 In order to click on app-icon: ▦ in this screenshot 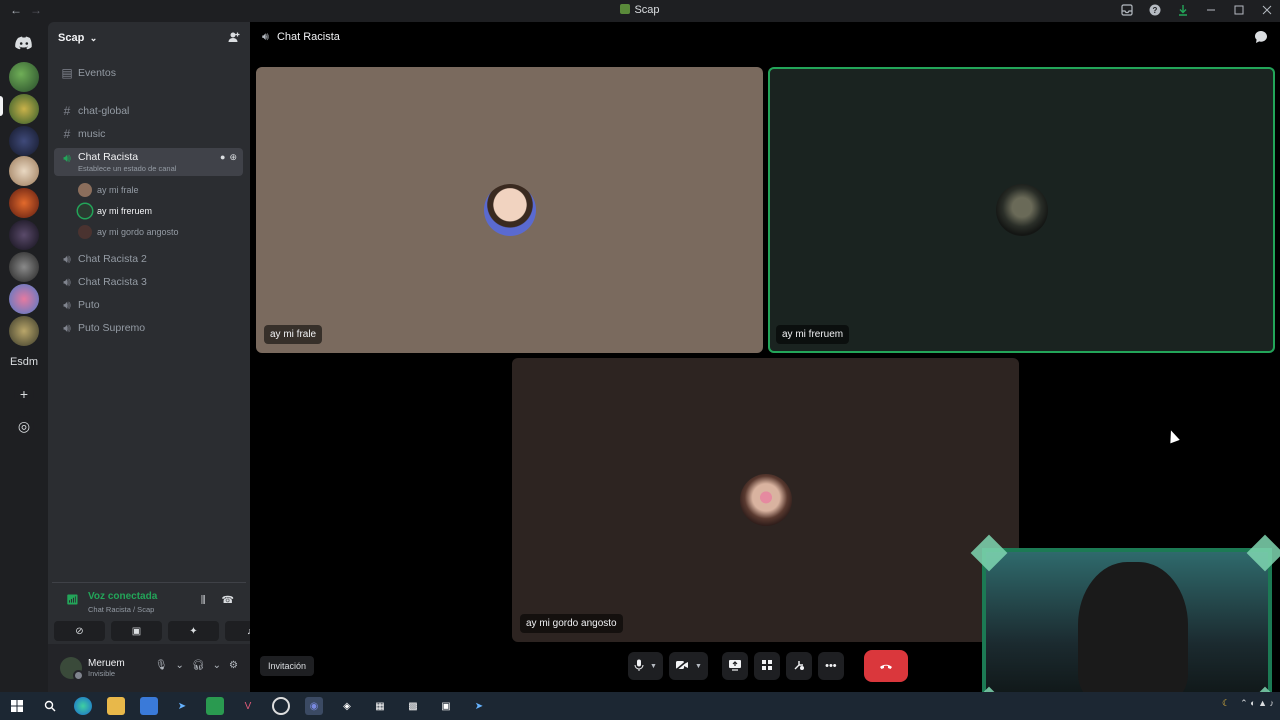, I will do `click(380, 706)`.